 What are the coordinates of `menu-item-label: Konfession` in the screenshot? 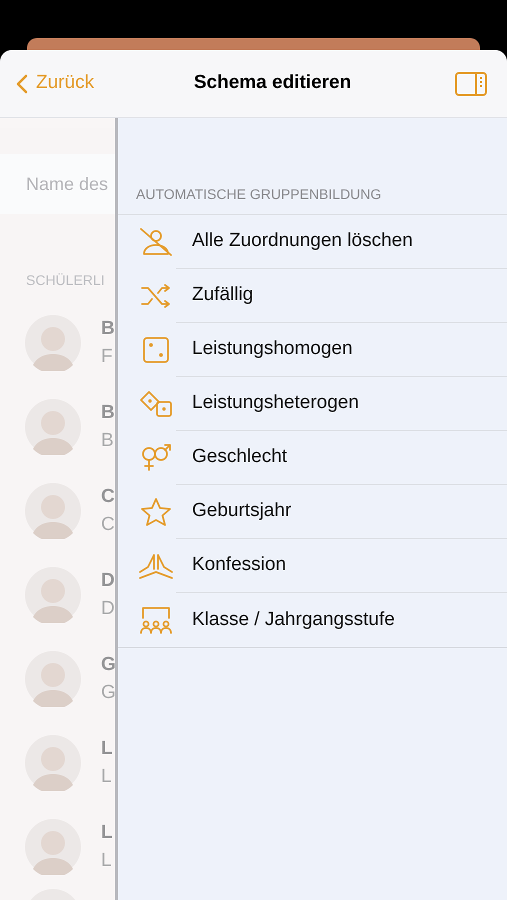 It's located at (239, 565).